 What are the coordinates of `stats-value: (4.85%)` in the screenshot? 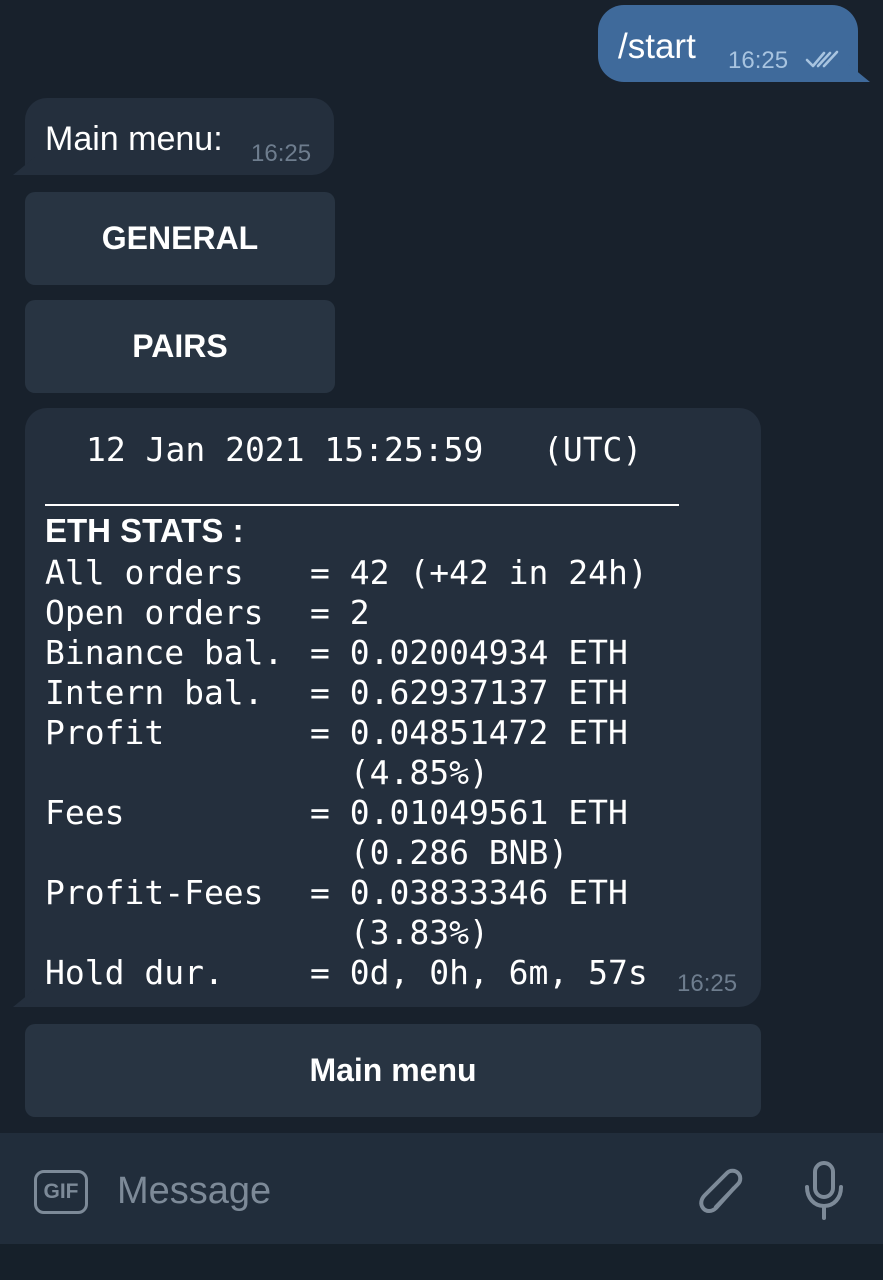 It's located at (399, 772).